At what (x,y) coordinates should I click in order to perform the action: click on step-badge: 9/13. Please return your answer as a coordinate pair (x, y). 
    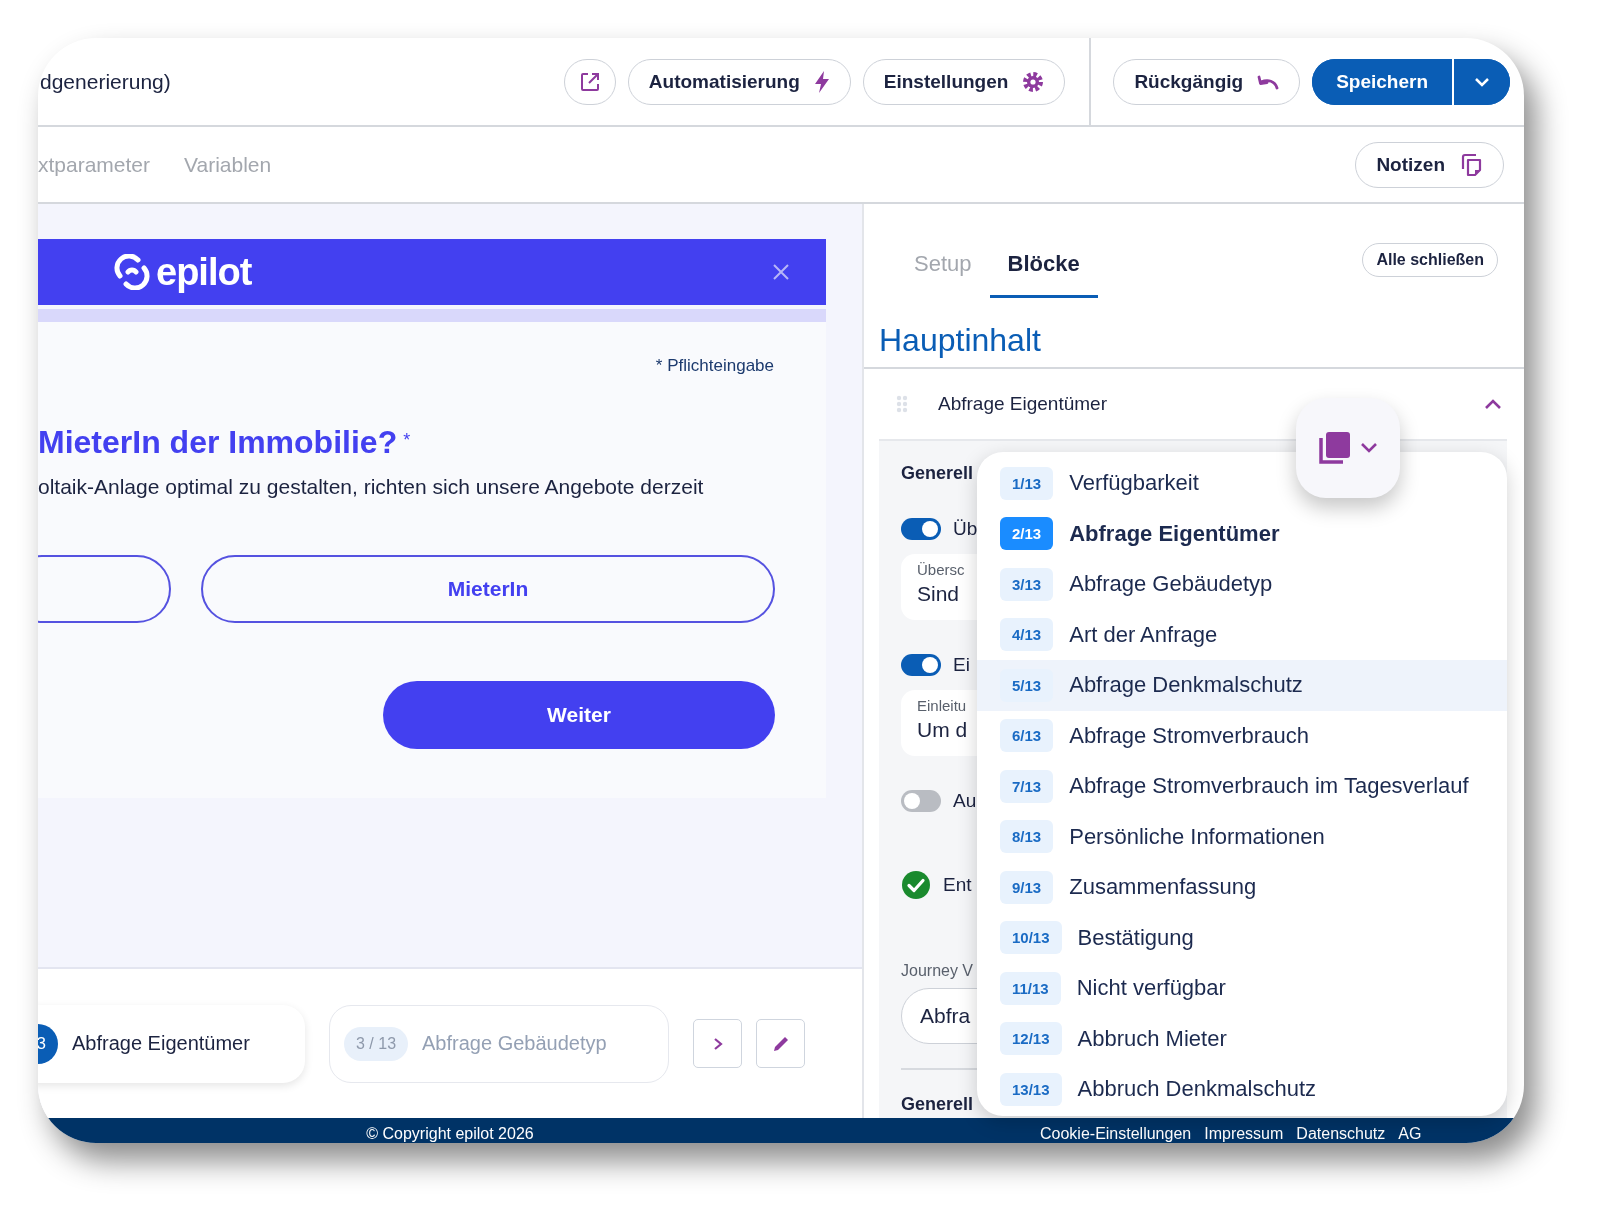
    Looking at the image, I should click on (1027, 887).